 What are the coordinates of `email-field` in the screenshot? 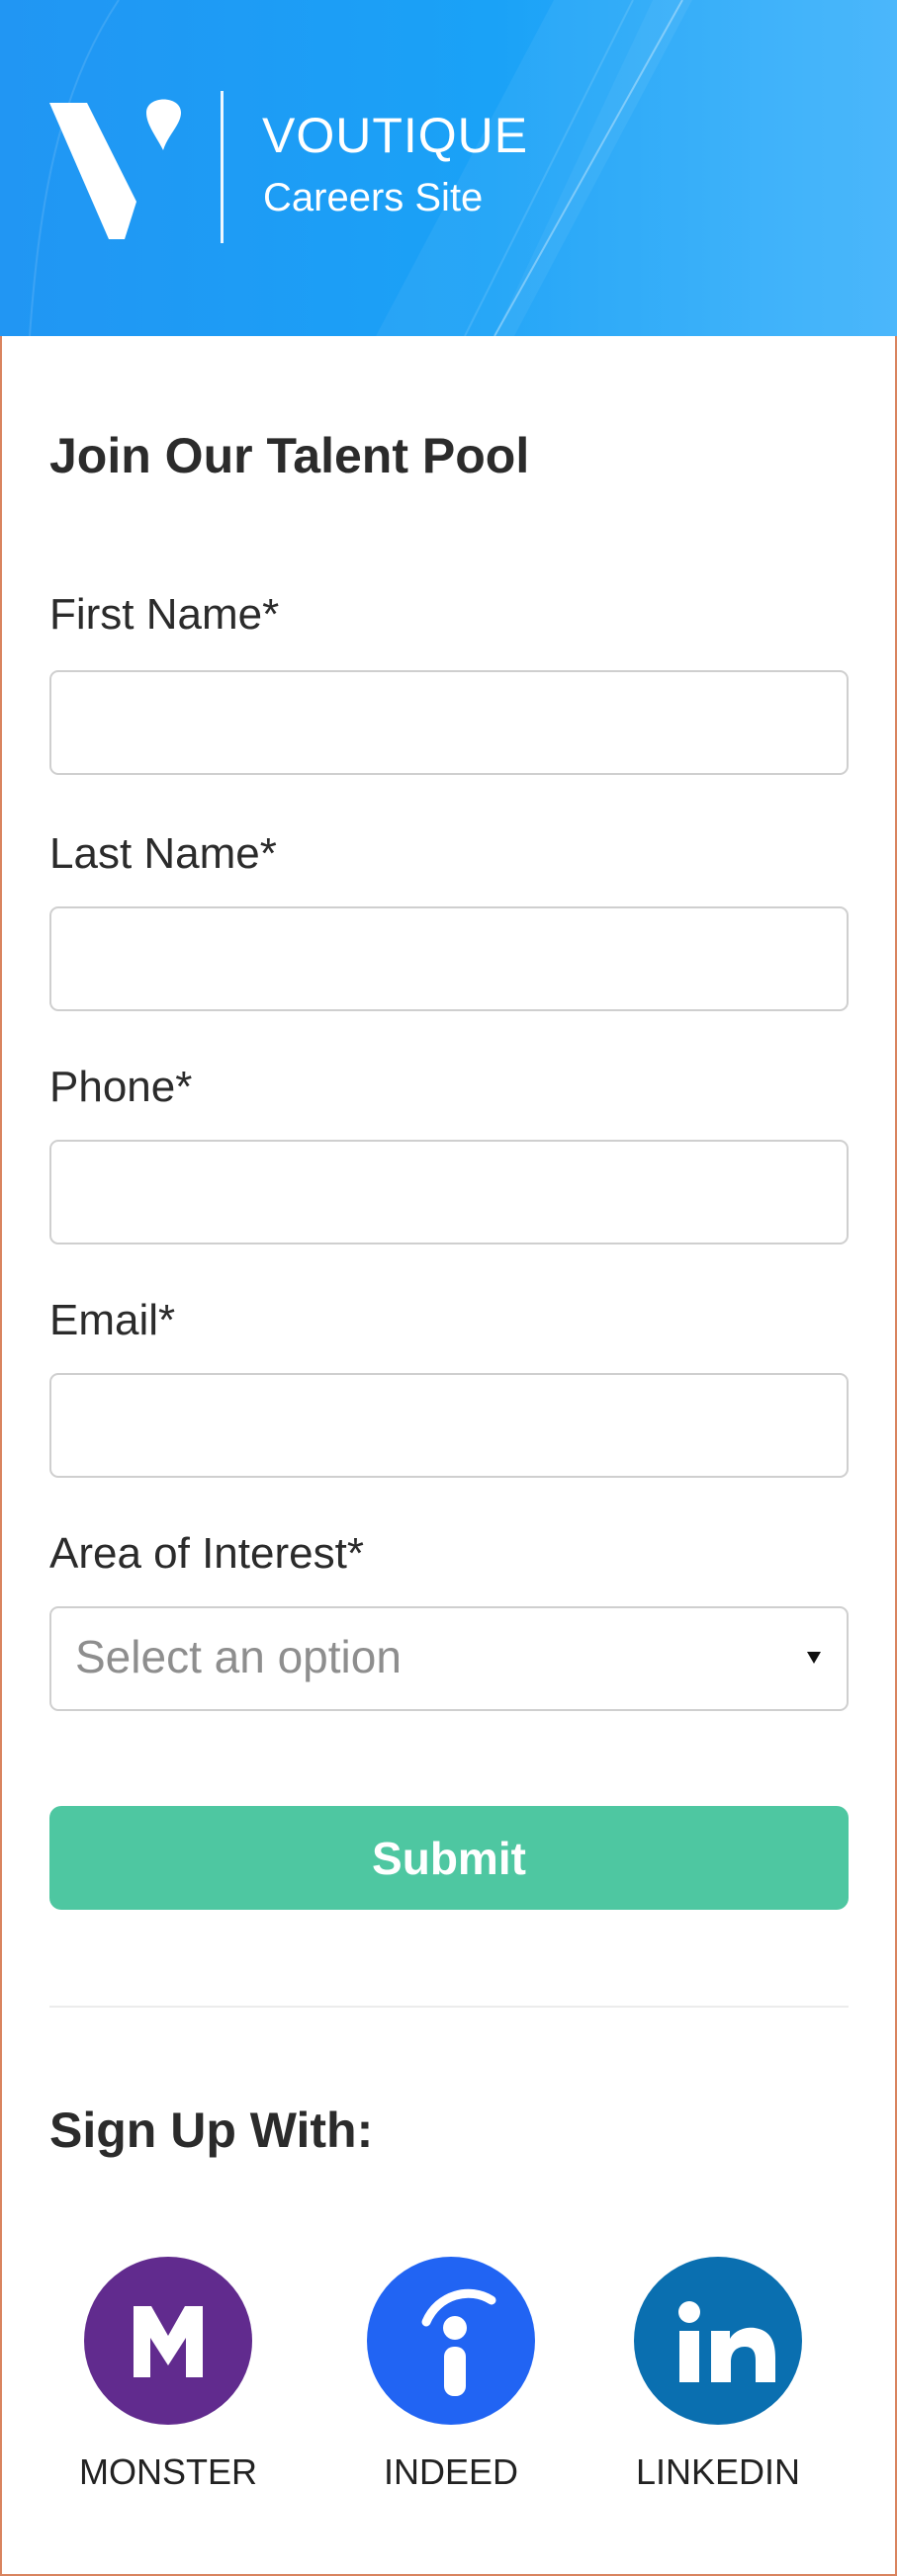 It's located at (449, 1425).